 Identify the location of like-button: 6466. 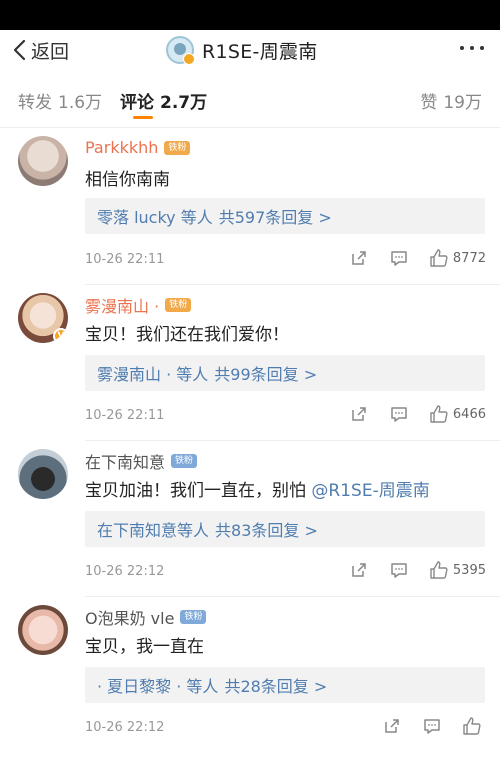
(457, 414).